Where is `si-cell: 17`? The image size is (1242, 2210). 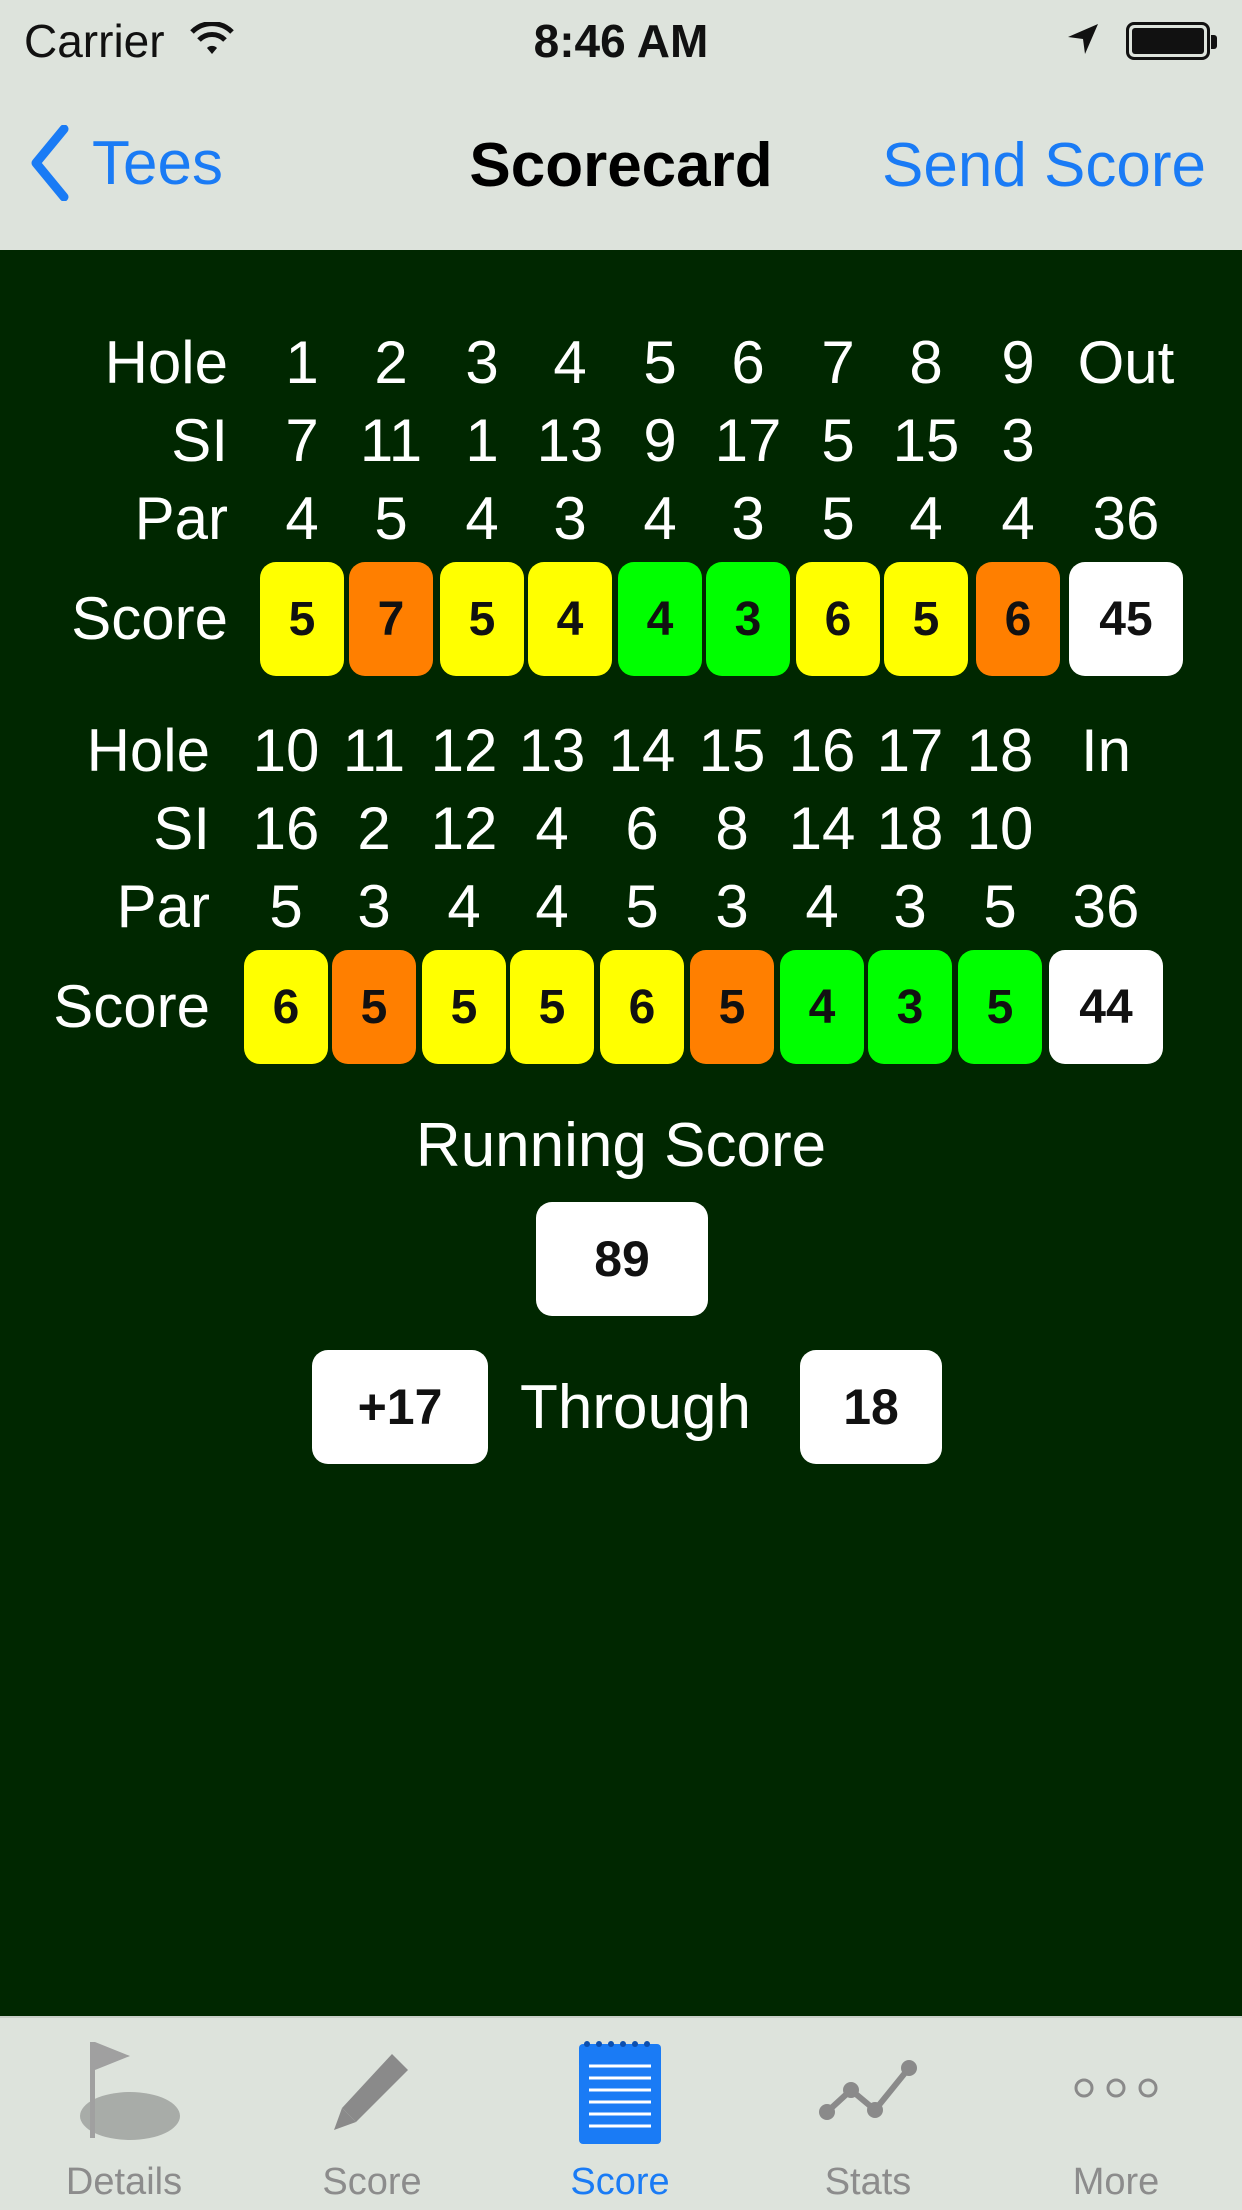
si-cell: 17 is located at coordinates (748, 440).